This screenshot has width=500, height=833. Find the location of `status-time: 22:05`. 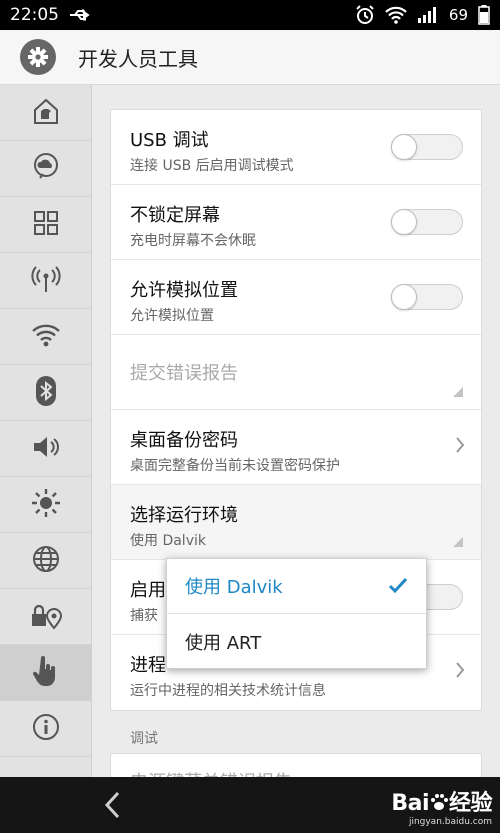

status-time: 22:05 is located at coordinates (34, 15).